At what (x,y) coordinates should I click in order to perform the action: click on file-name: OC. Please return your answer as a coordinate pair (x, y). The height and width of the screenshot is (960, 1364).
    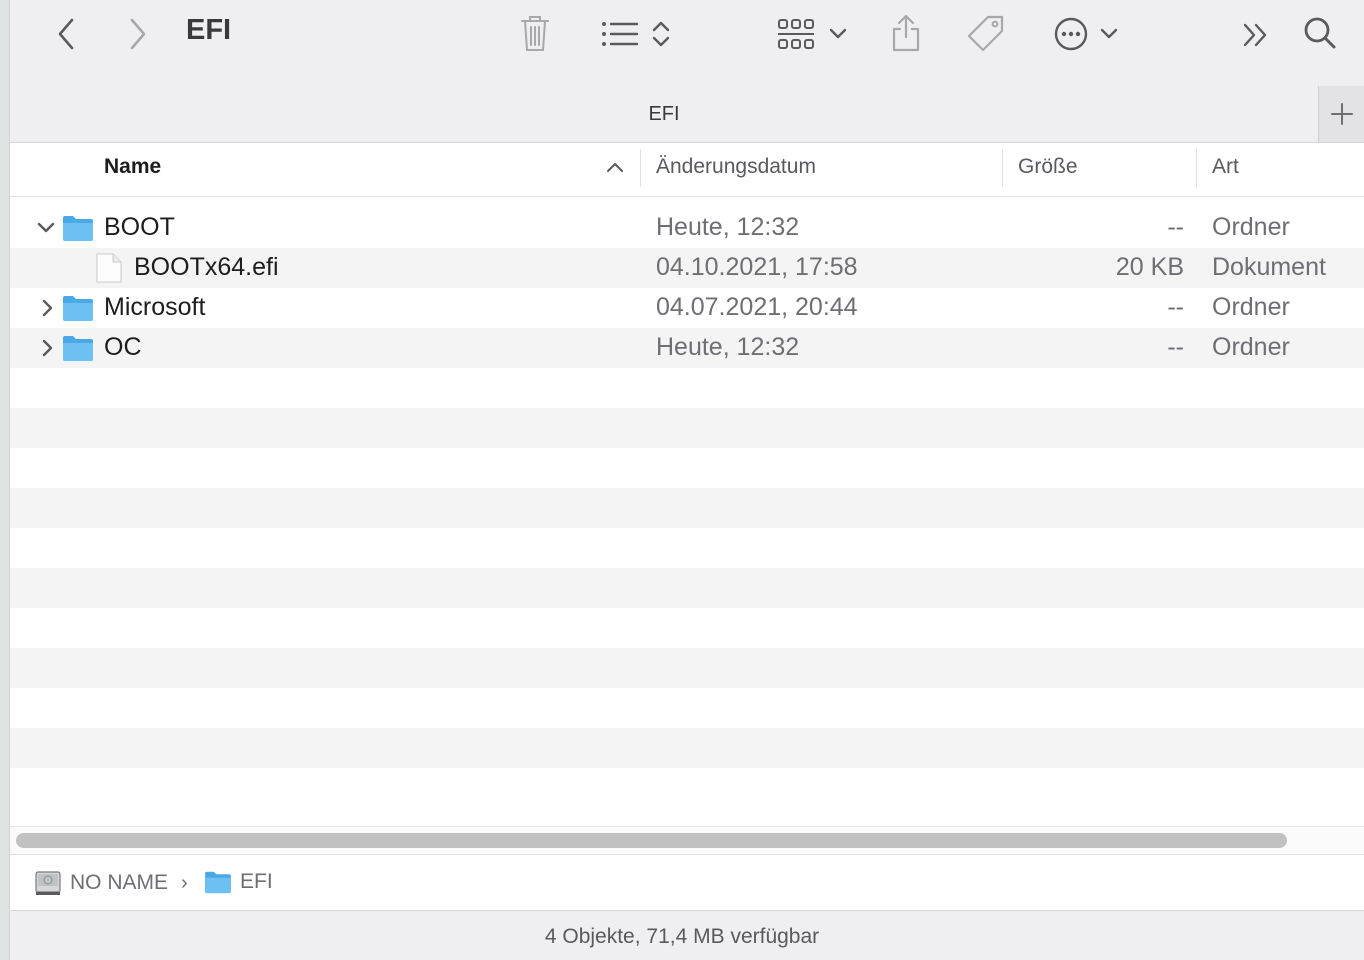
    Looking at the image, I should click on (123, 347).